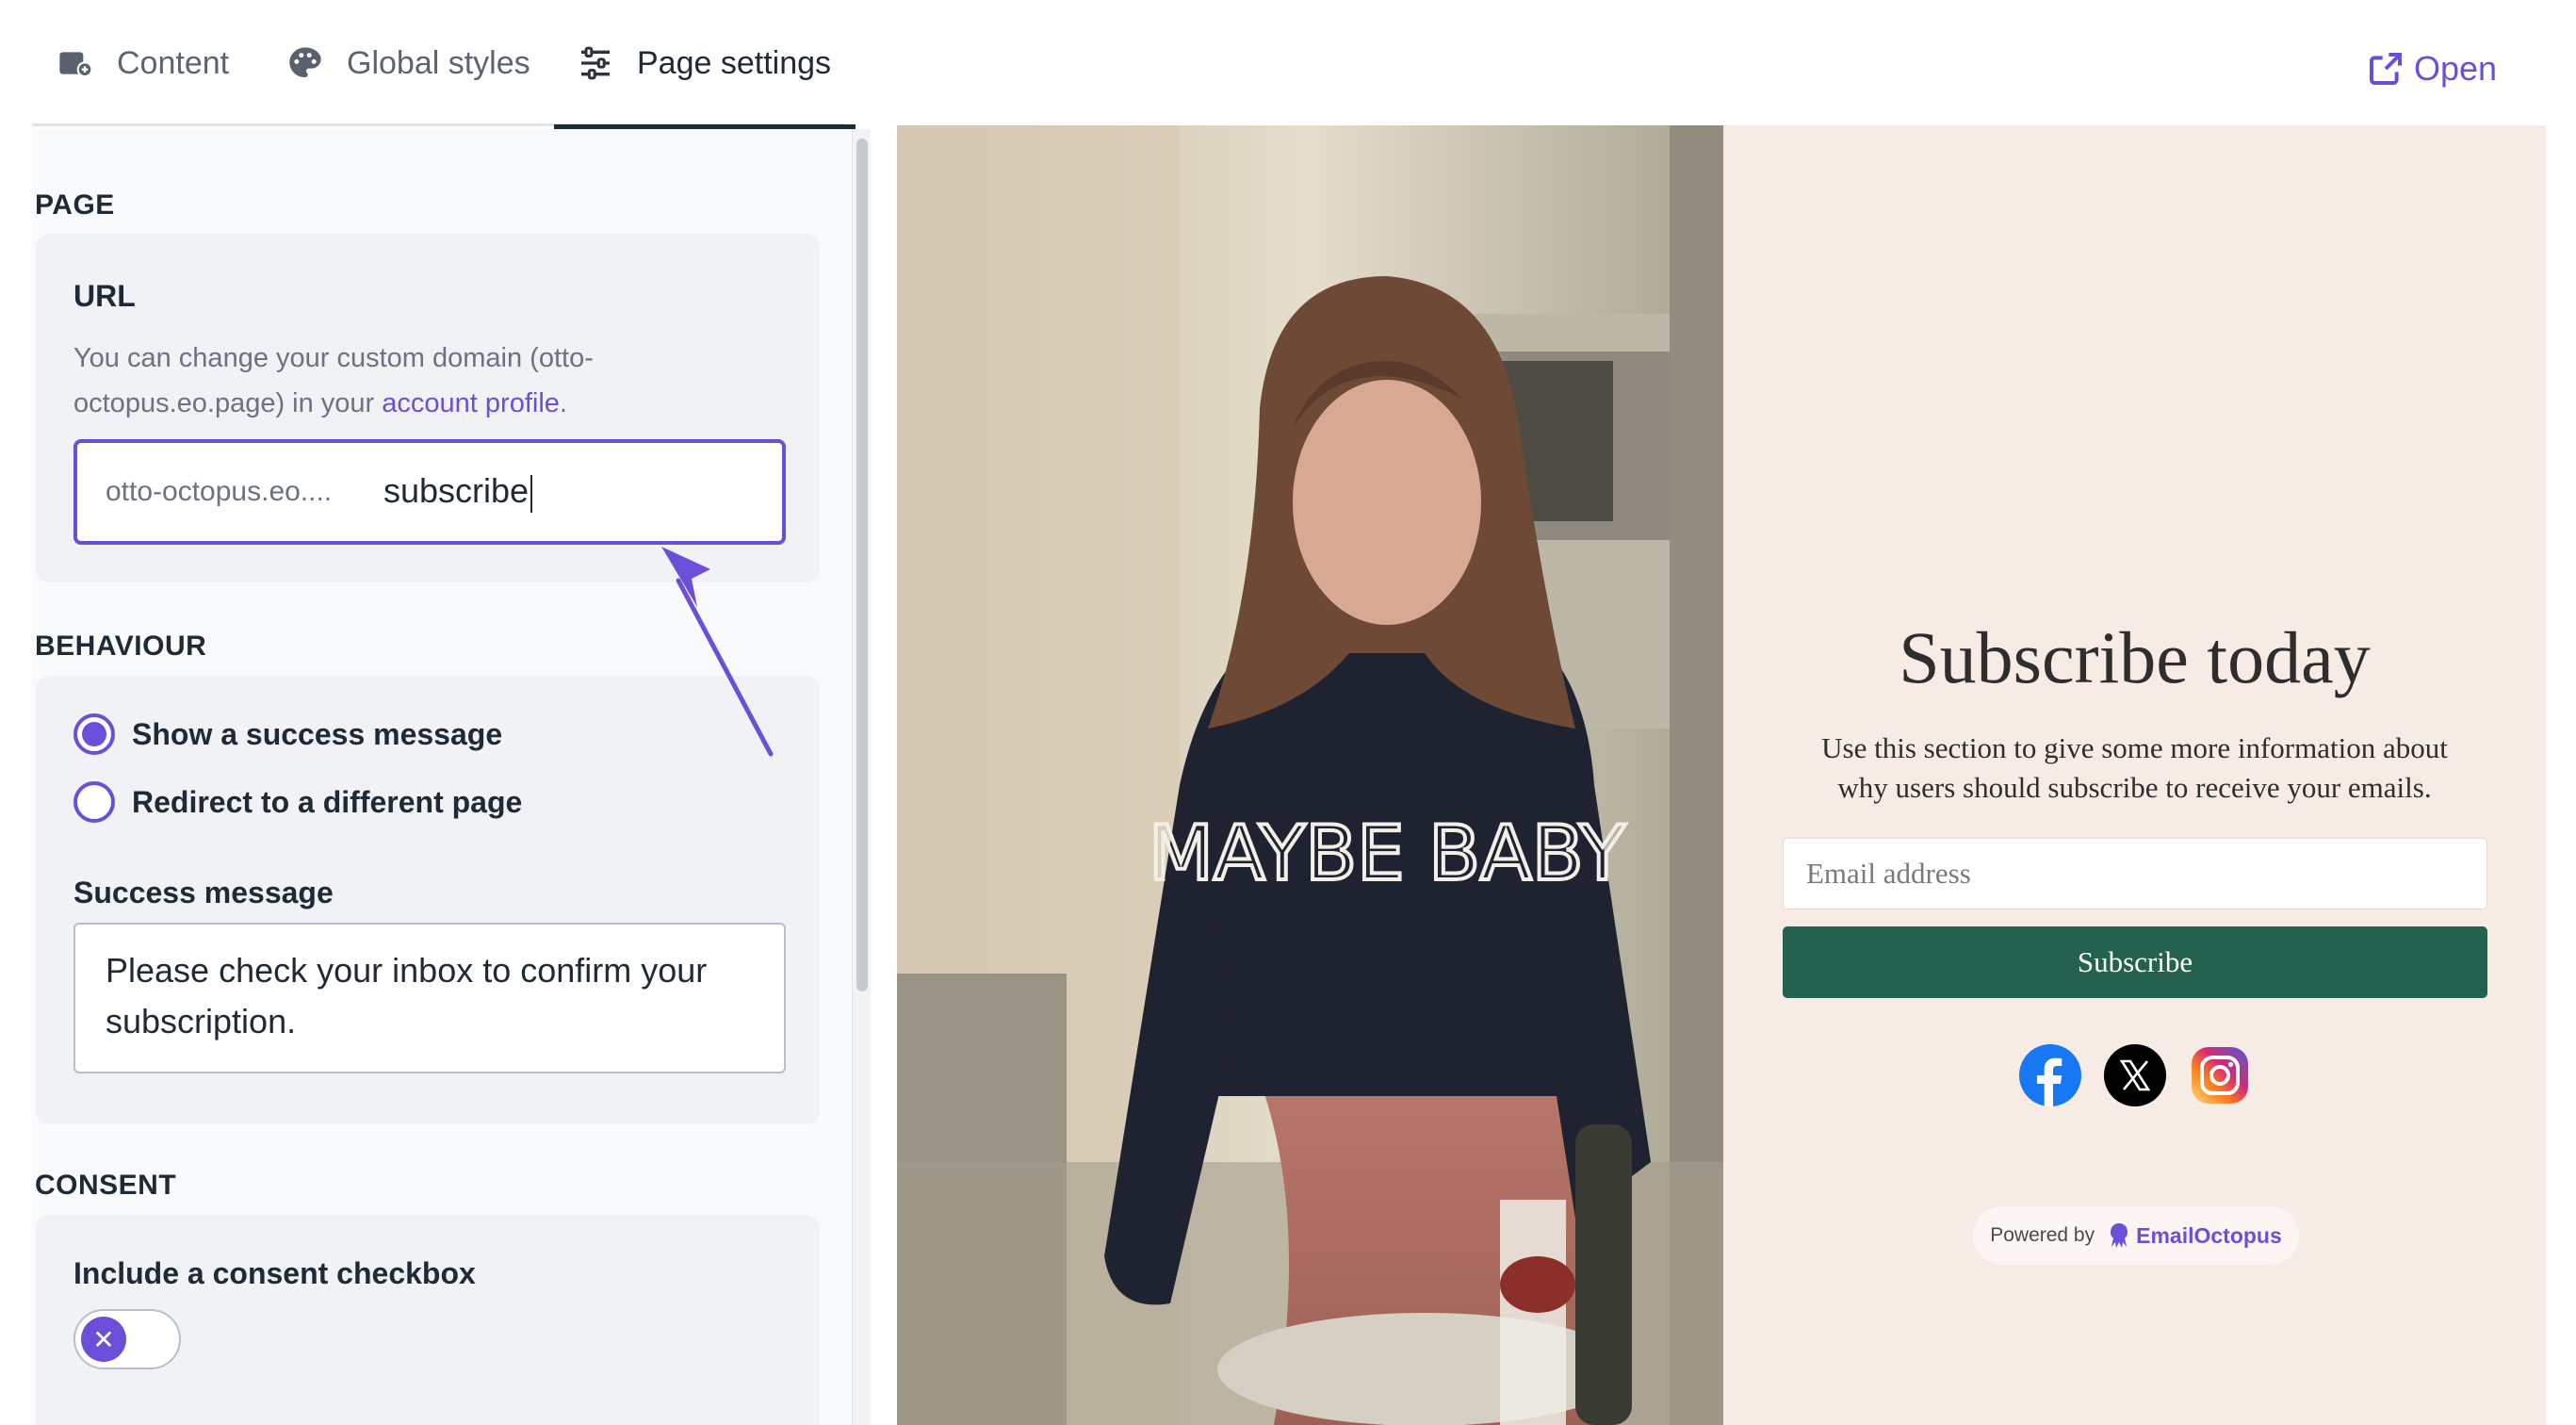 The height and width of the screenshot is (1425, 2576). What do you see at coordinates (1387, 854) in the screenshot?
I see `shirt-print-text: MAYBE BABY` at bounding box center [1387, 854].